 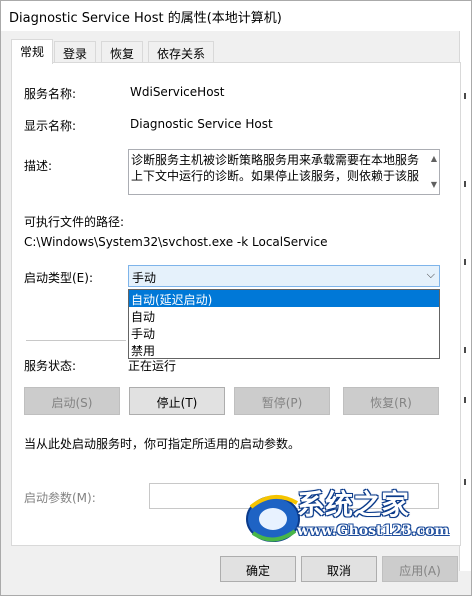 I want to click on description-line: 上下文中运行的诊断。如果停止该服务，则依赖于该服, so click(x=275, y=176).